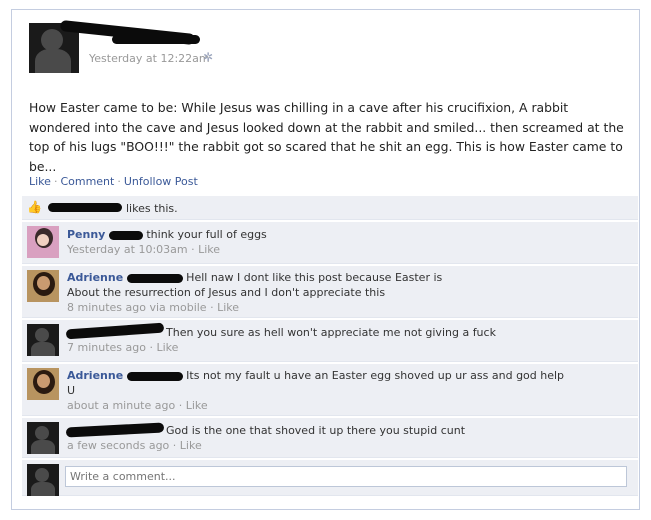 The width and height of the screenshot is (651, 520). What do you see at coordinates (161, 181) in the screenshot?
I see `unfollow-post-link: Unfollow Post` at bounding box center [161, 181].